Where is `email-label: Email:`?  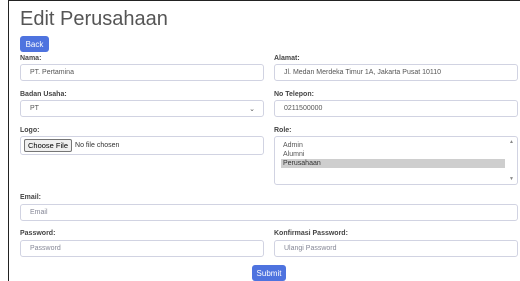 email-label: Email: is located at coordinates (31, 197).